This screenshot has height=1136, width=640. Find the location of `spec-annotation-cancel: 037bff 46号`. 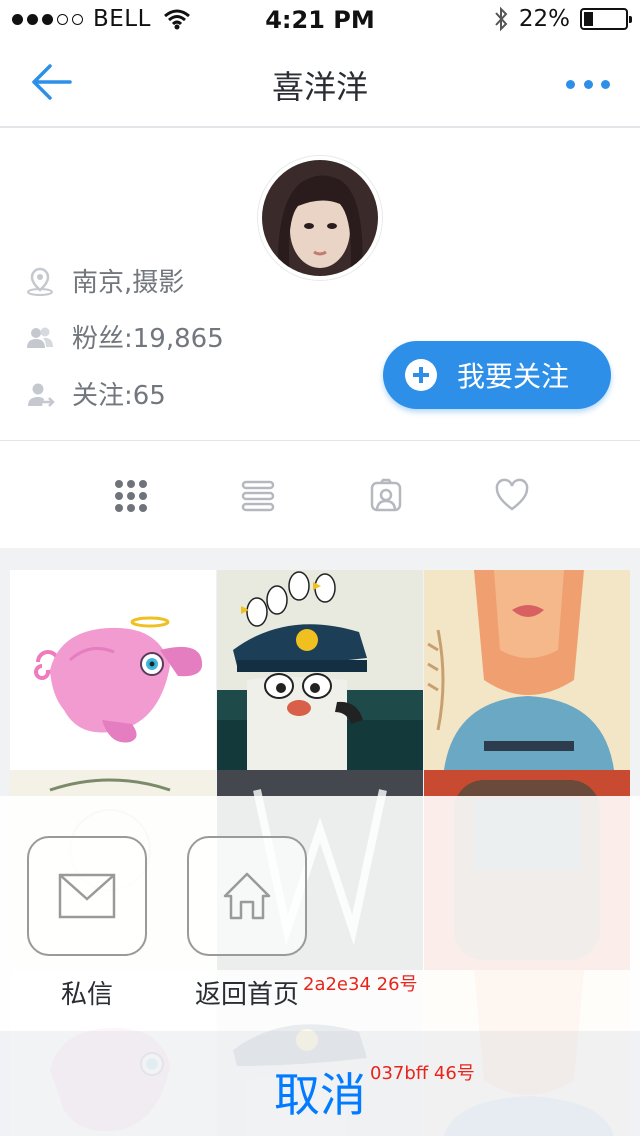

spec-annotation-cancel: 037bff 46号 is located at coordinates (422, 1073).